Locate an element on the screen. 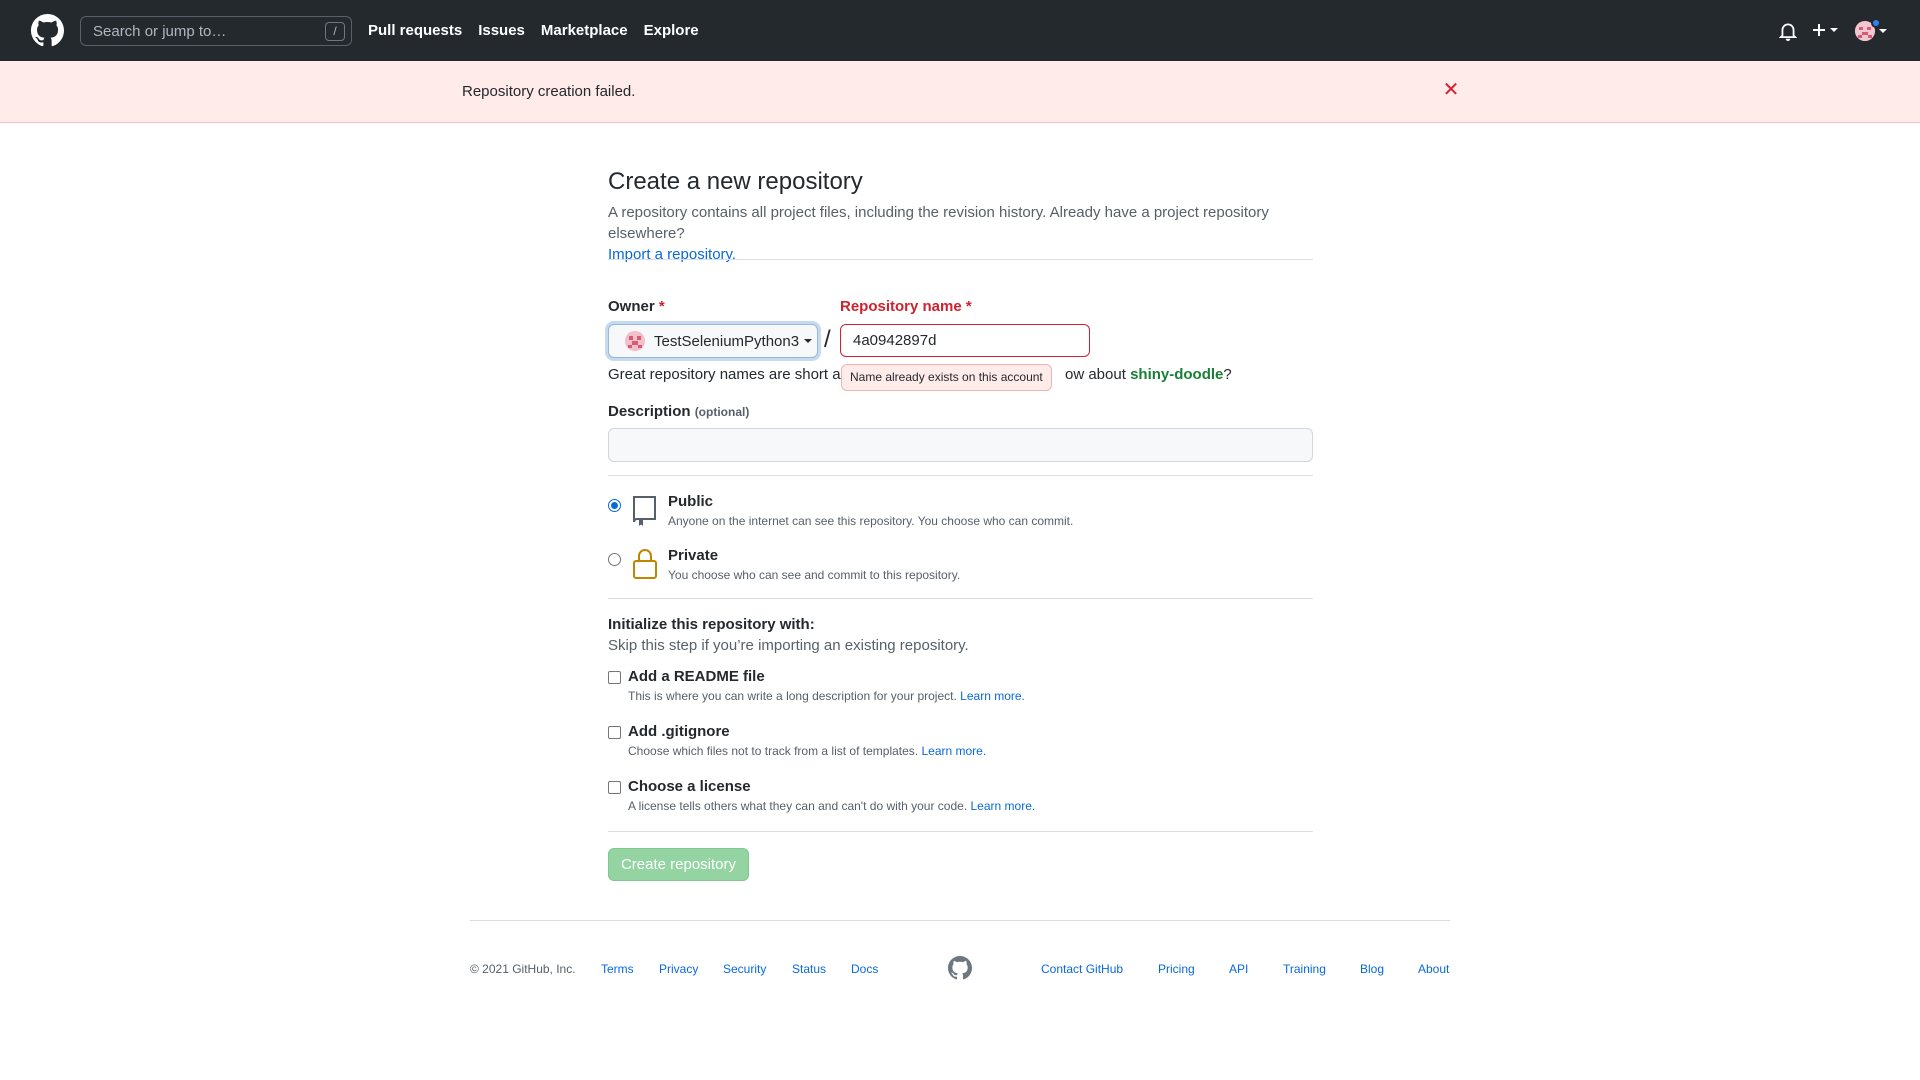 The height and width of the screenshot is (1080, 1920). license-title: Choose a license is located at coordinates (689, 786).